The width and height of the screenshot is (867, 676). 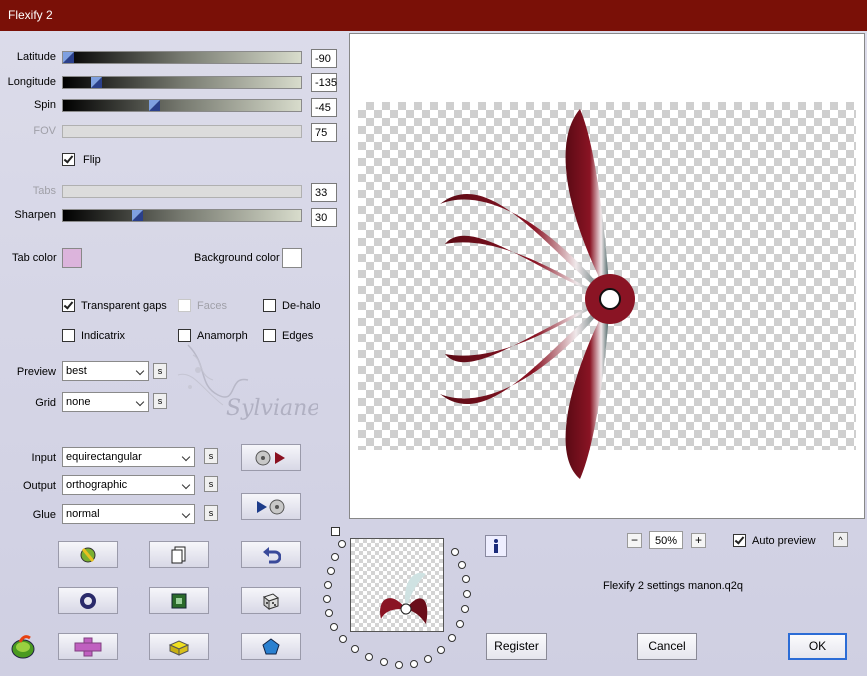 What do you see at coordinates (324, 58) in the screenshot?
I see `latitude-value: -90` at bounding box center [324, 58].